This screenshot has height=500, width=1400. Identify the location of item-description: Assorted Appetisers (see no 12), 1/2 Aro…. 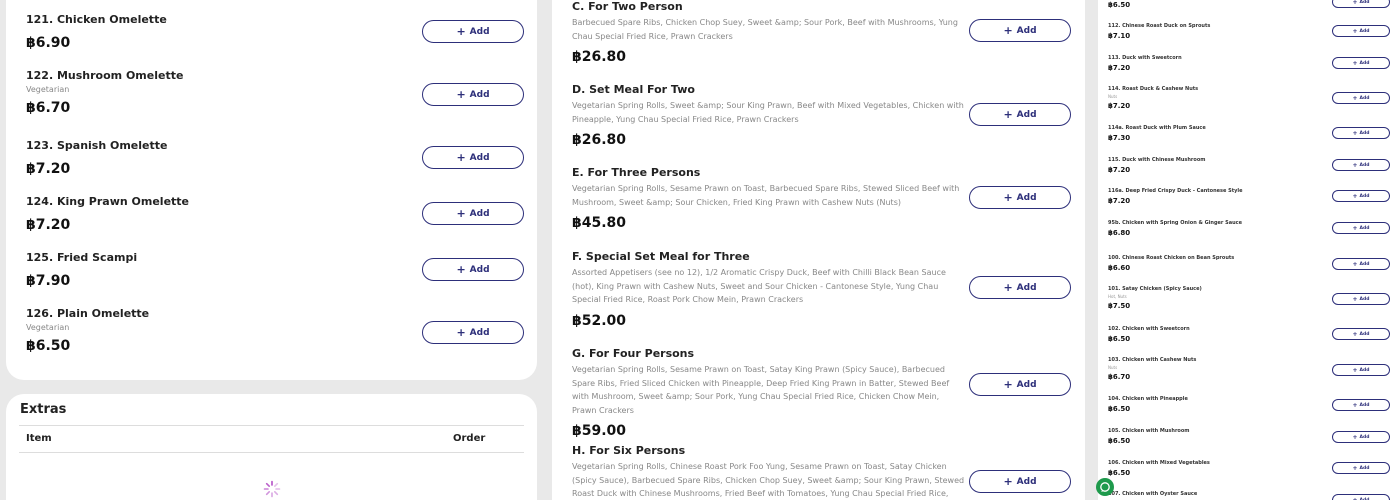
(759, 286).